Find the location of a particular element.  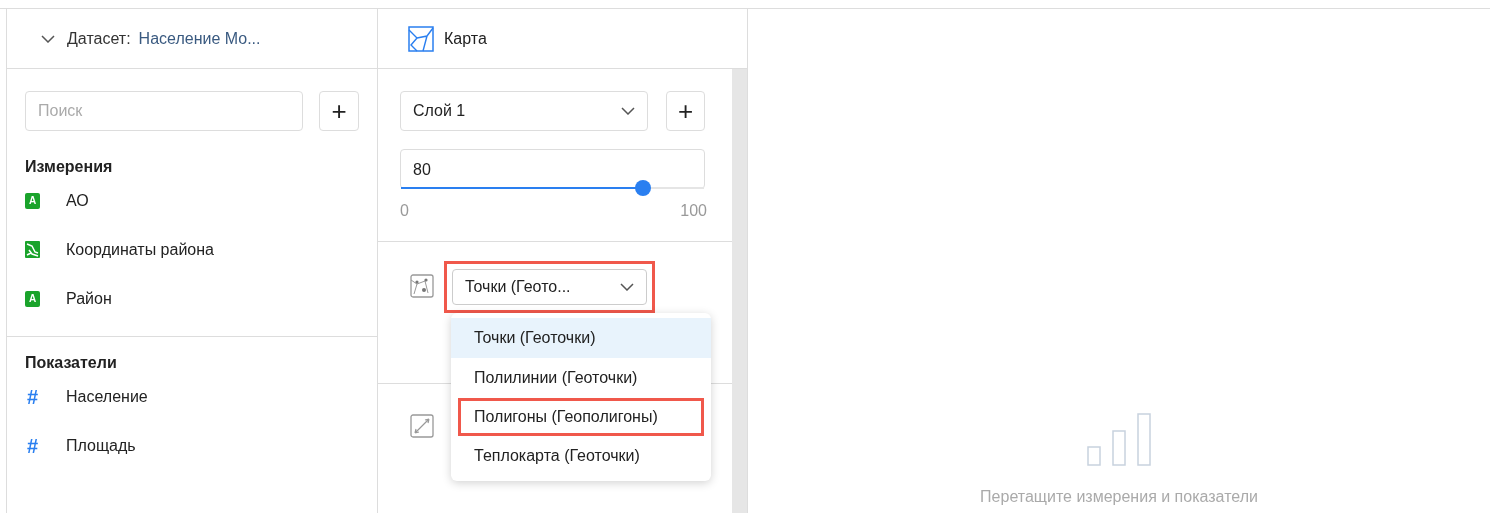

dropdown-option: Точки (Геоточки) is located at coordinates (581, 338).